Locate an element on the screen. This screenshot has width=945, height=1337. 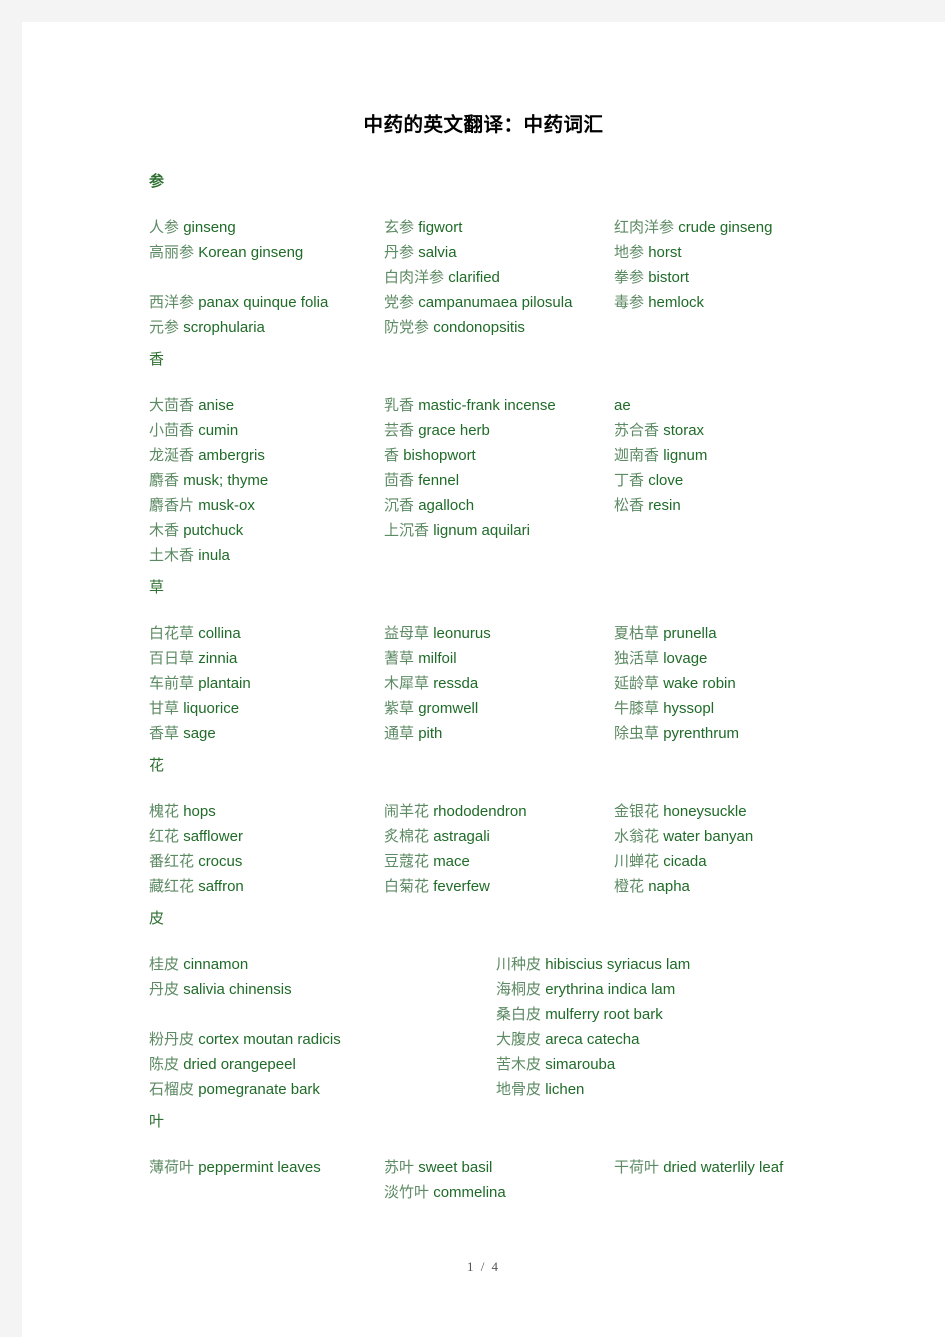
term-chinese: 通草 is located at coordinates (399, 733).